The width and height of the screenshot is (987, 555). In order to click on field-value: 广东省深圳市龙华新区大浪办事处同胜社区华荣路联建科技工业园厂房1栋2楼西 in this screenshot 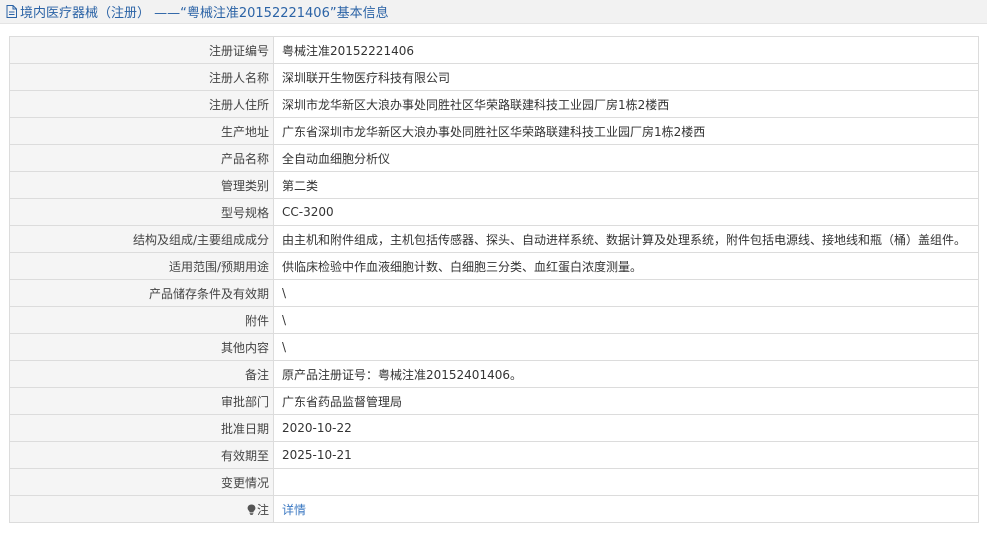, I will do `click(626, 131)`.